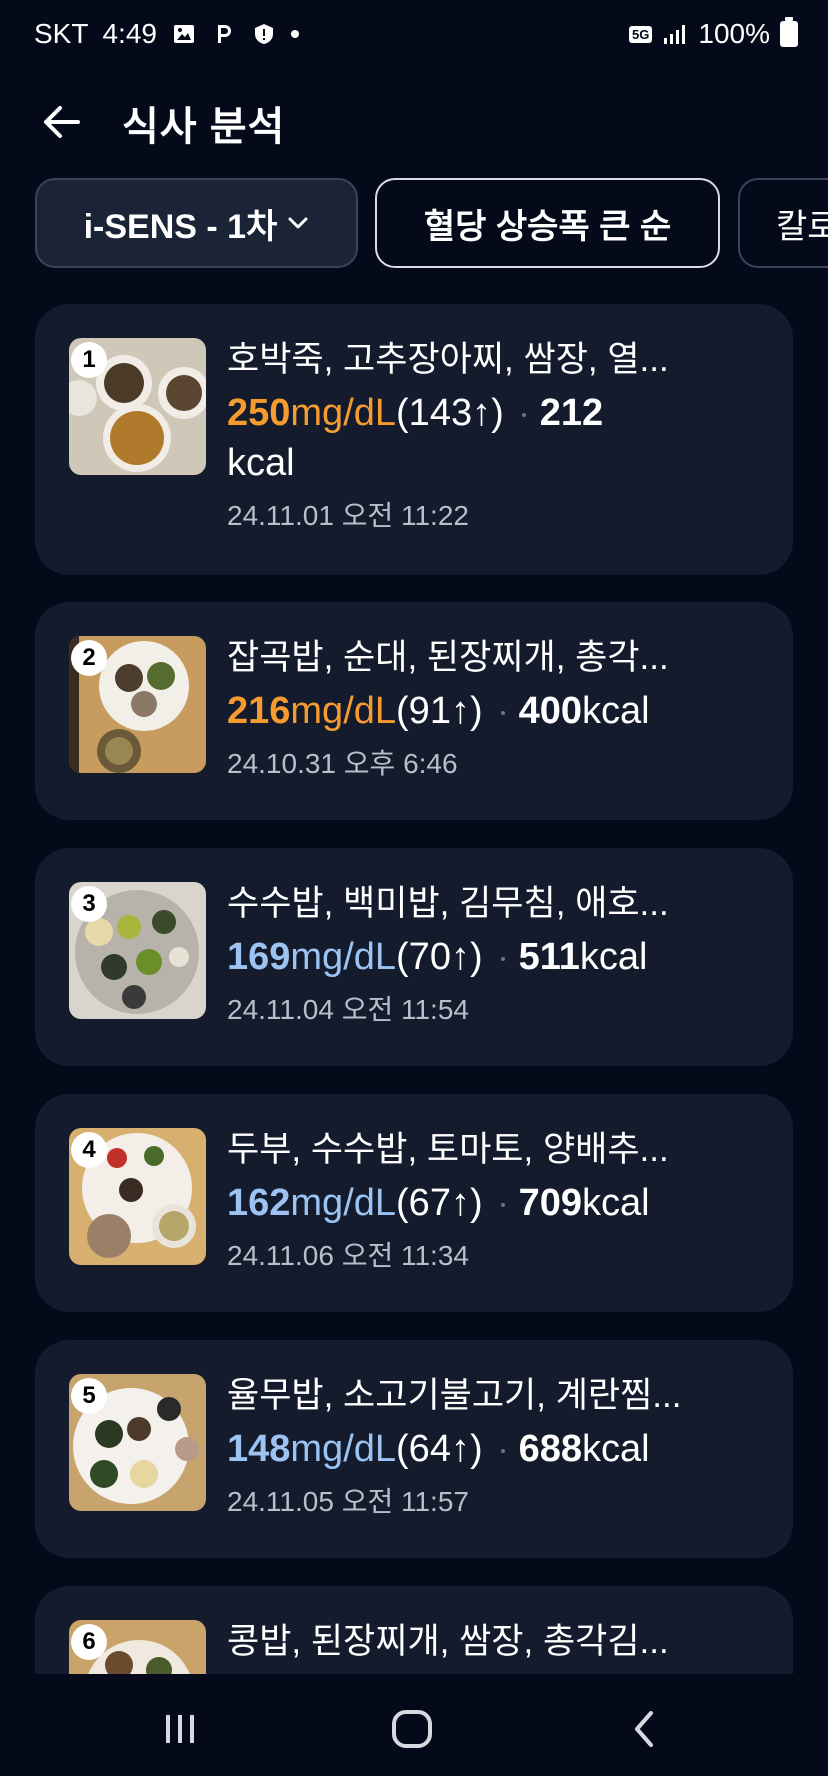 The width and height of the screenshot is (828, 1776). Describe the element at coordinates (734, 33) in the screenshot. I see `battery-label: 100%` at that location.